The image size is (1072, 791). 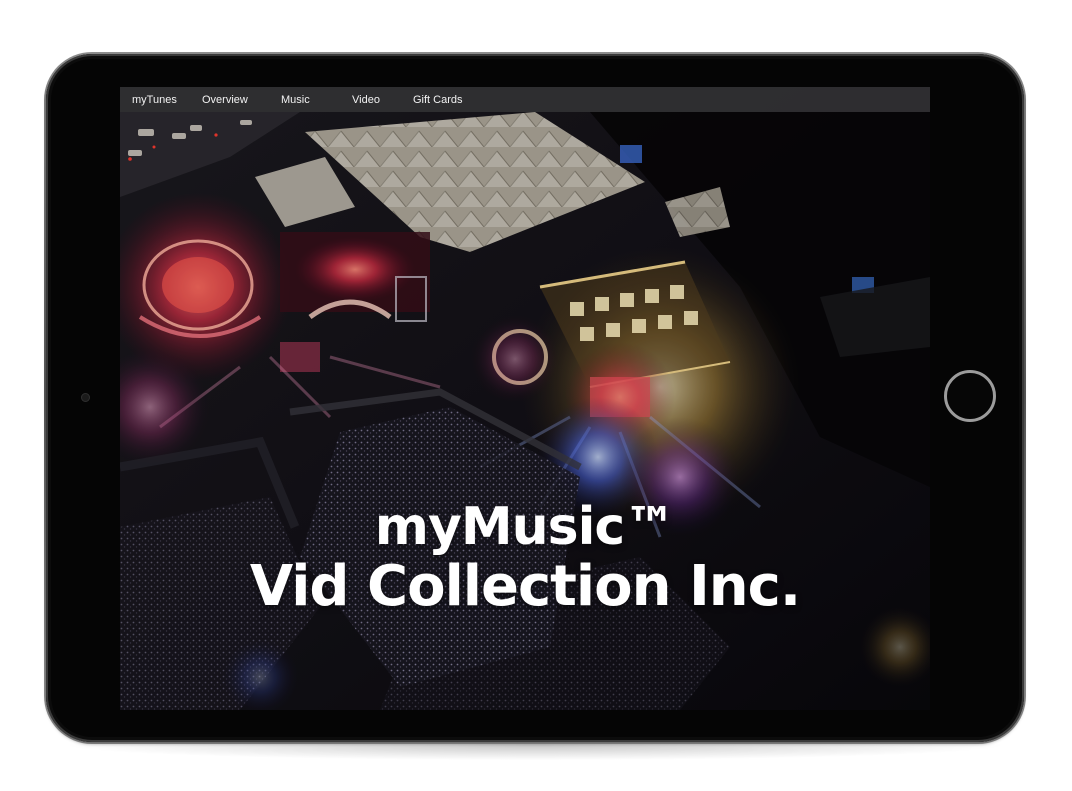 What do you see at coordinates (85, 397) in the screenshot?
I see `front-camera-icon` at bounding box center [85, 397].